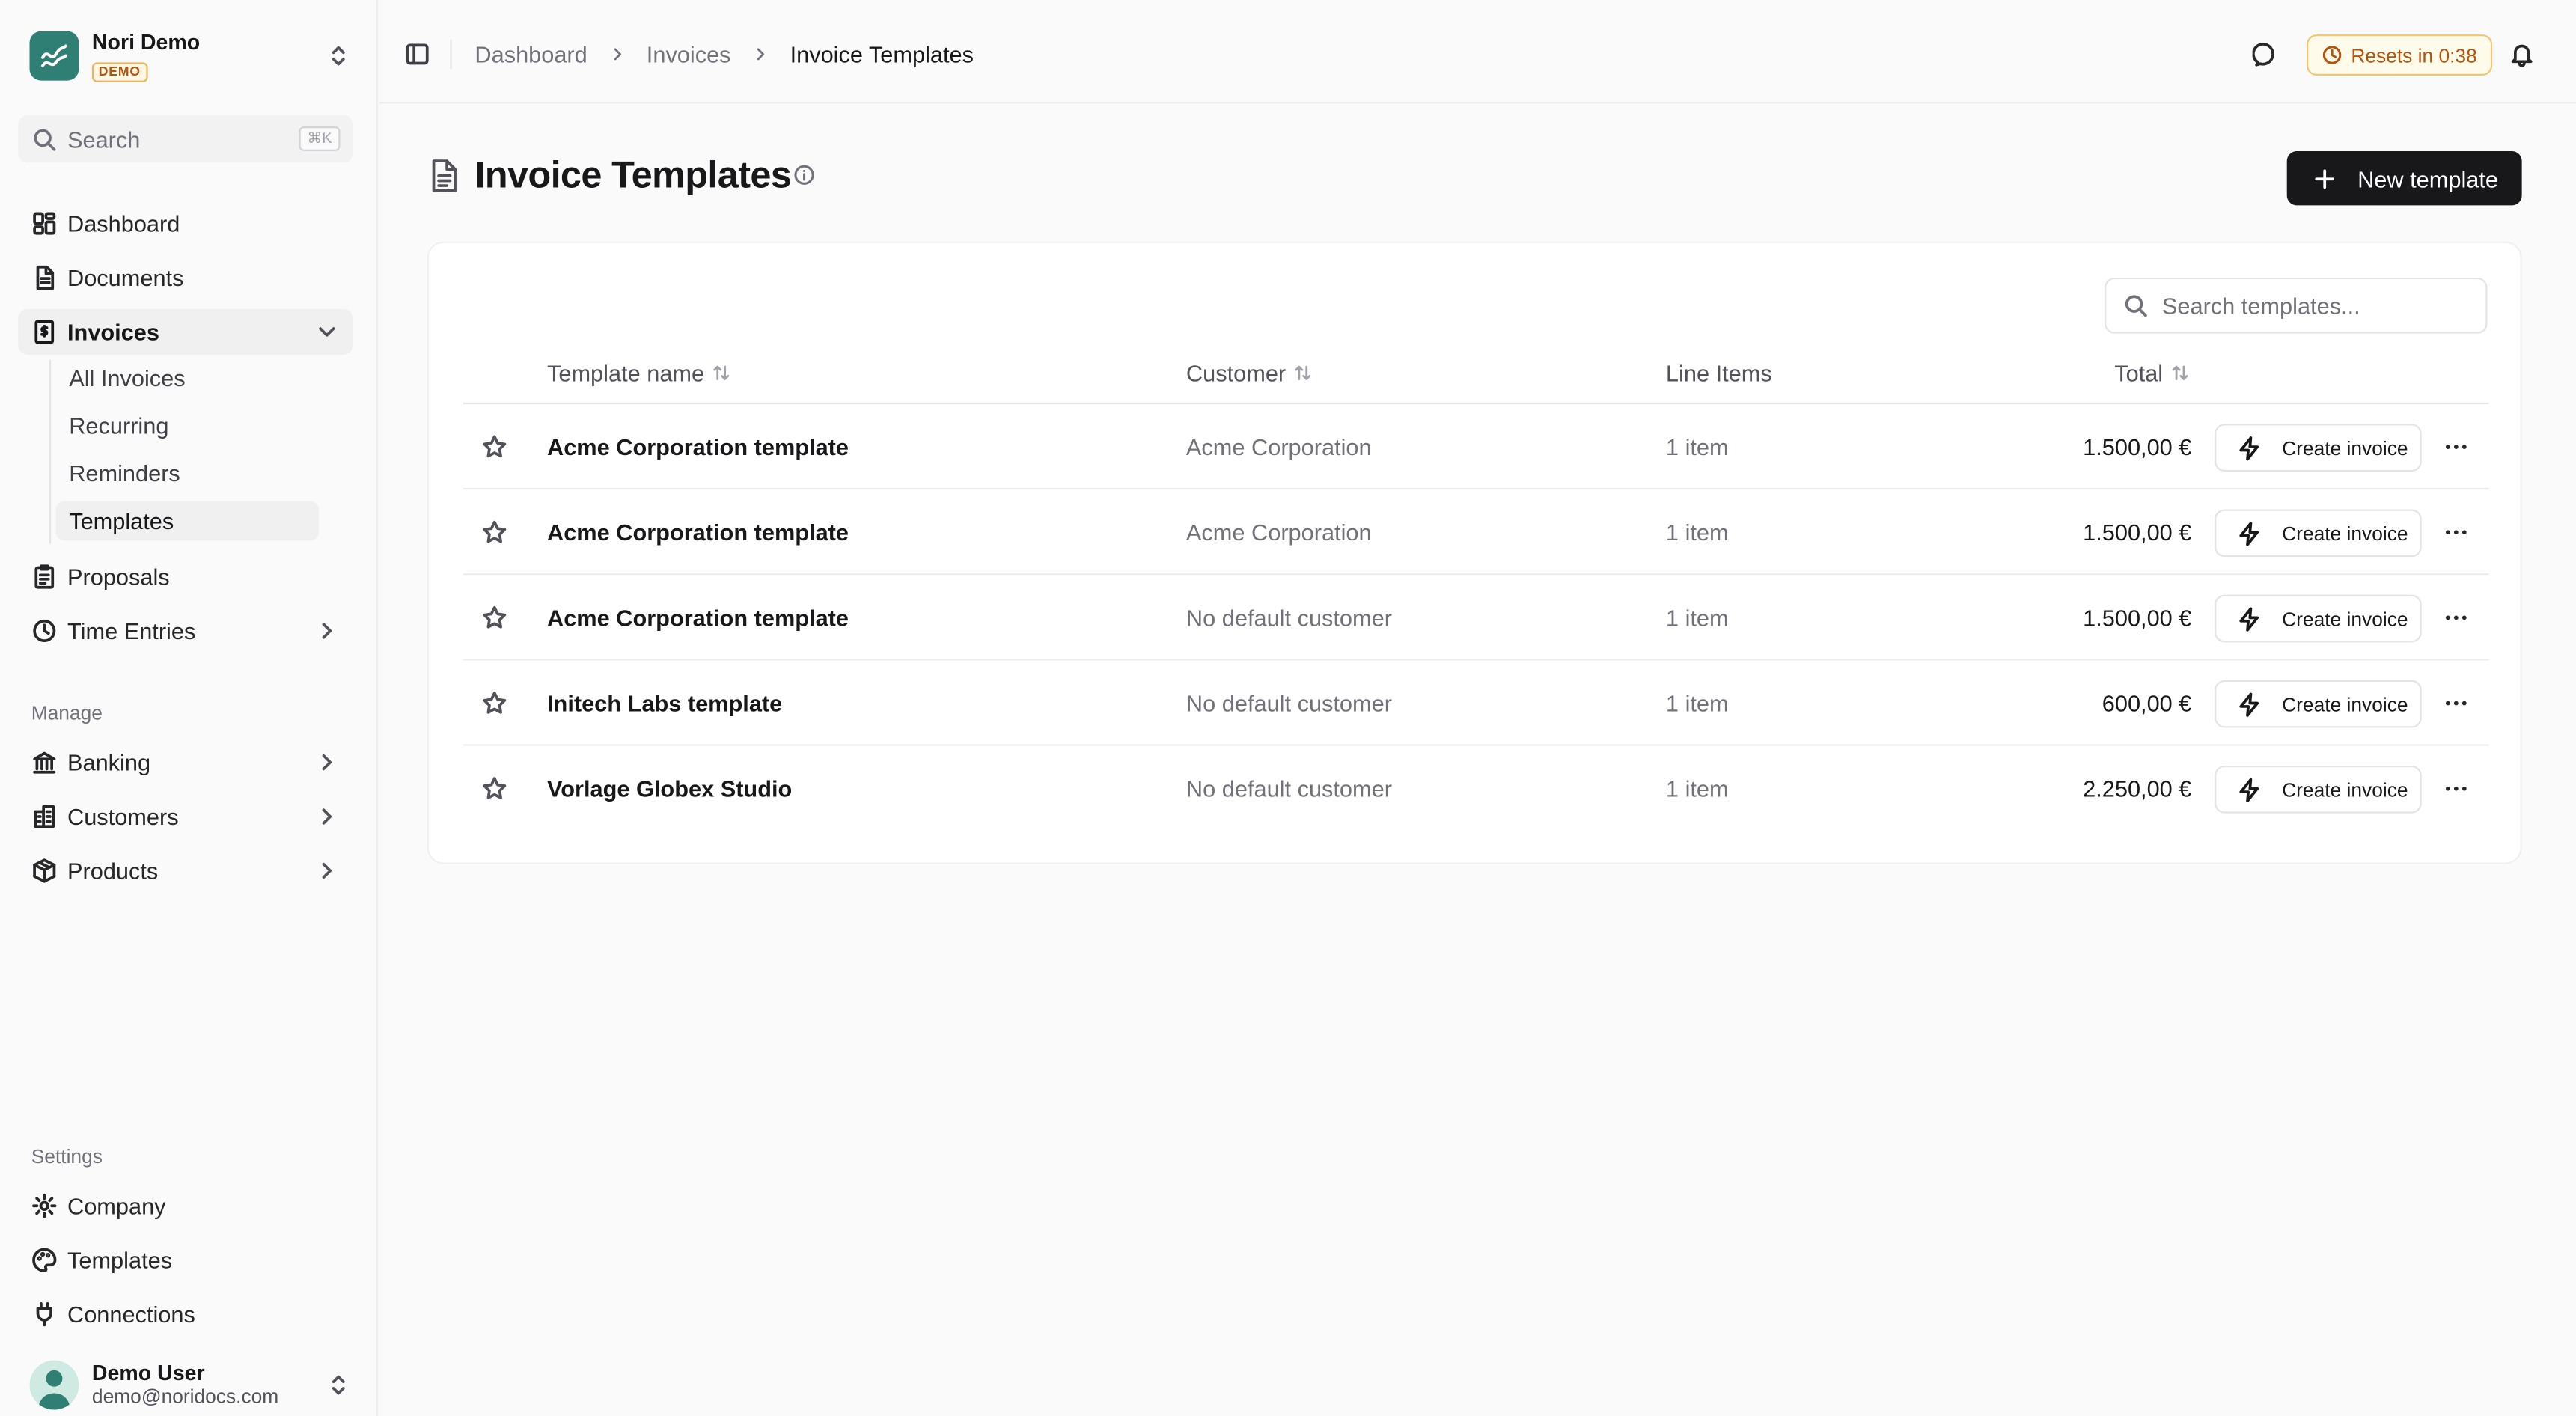 The width and height of the screenshot is (2576, 1416). I want to click on nav-time-entries: Time Entries, so click(185, 631).